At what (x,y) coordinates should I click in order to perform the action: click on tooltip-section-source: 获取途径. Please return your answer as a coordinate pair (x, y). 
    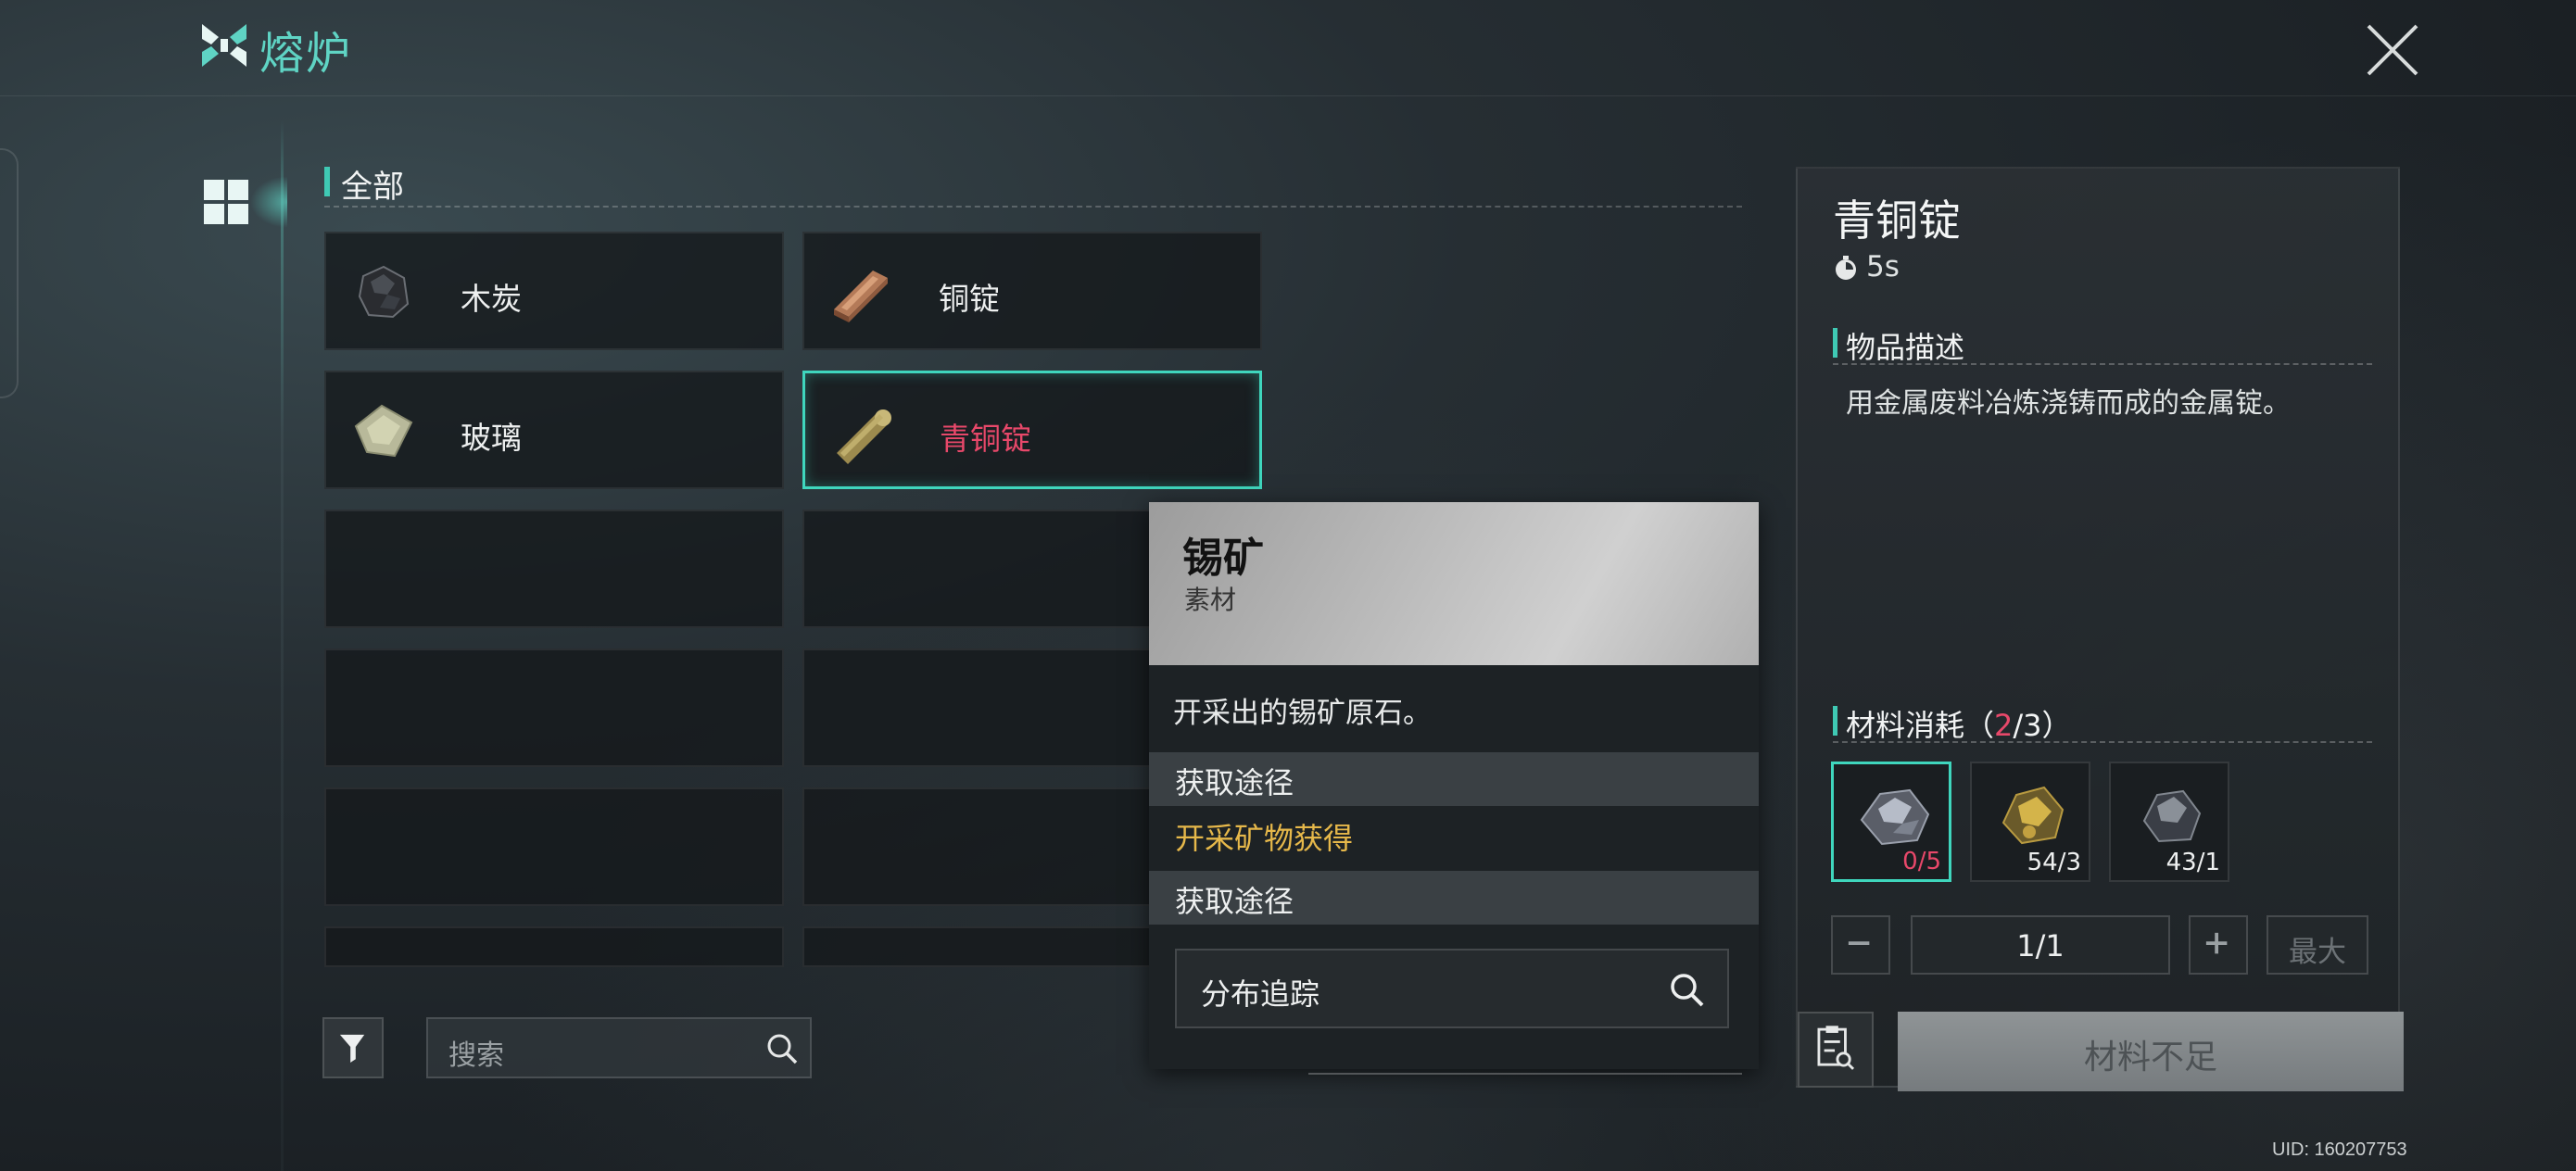
    Looking at the image, I should click on (1454, 779).